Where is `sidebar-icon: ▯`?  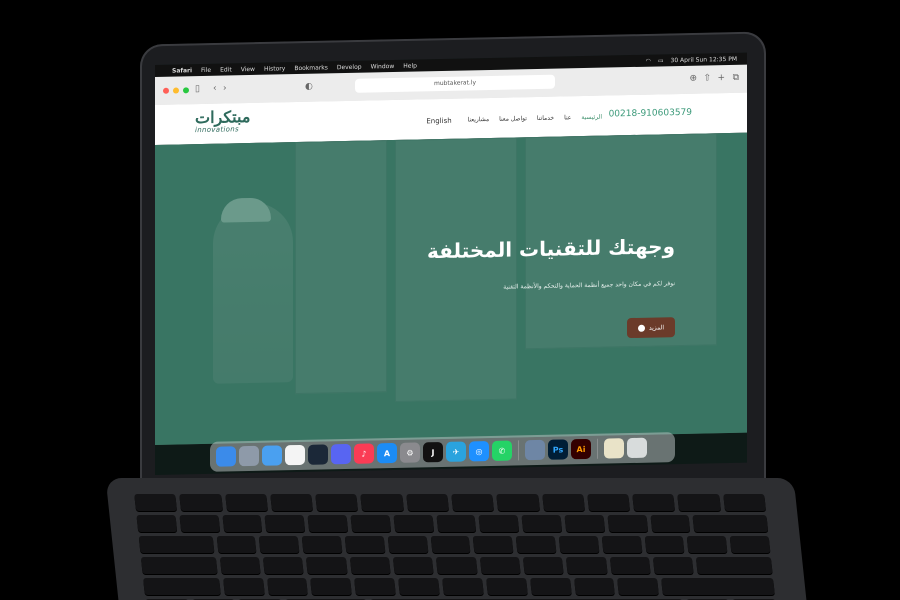 sidebar-icon: ▯ is located at coordinates (197, 89).